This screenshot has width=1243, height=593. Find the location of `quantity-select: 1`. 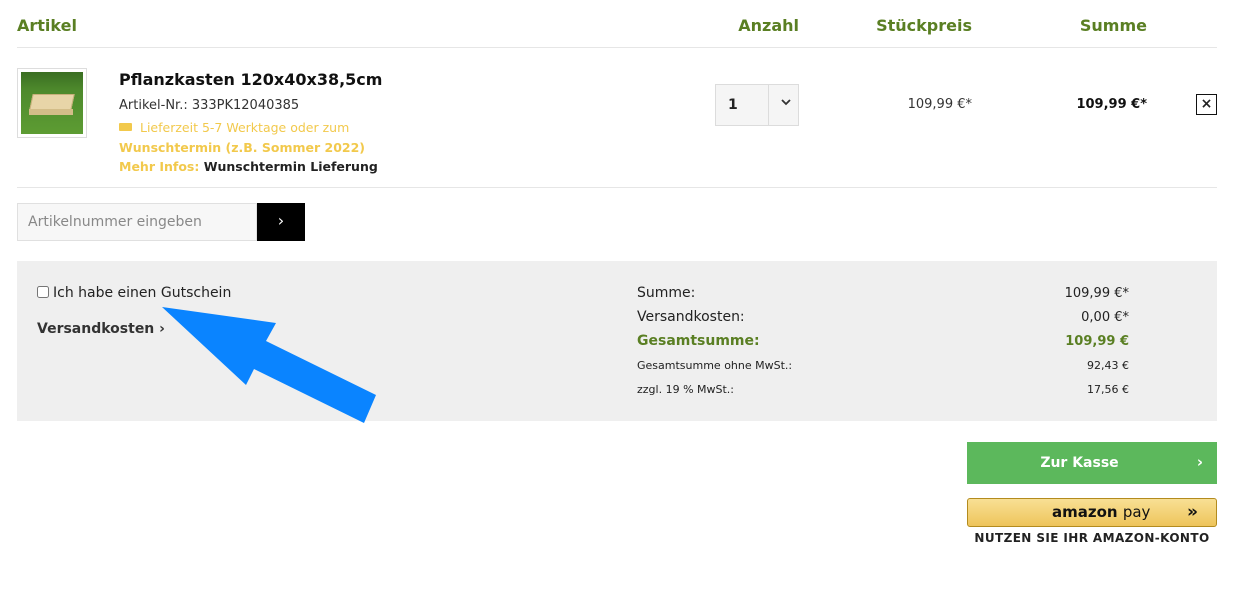

quantity-select: 1 is located at coordinates (757, 105).